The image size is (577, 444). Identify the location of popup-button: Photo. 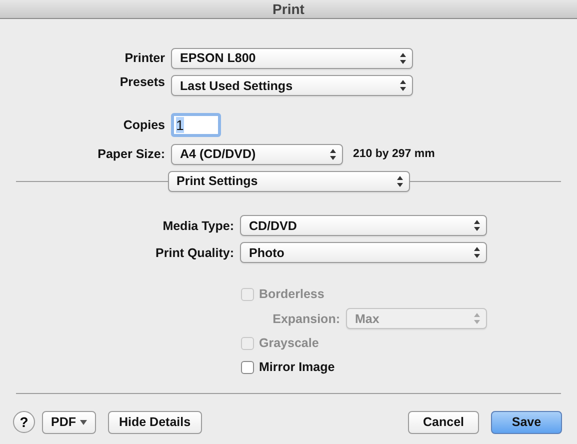
(363, 252).